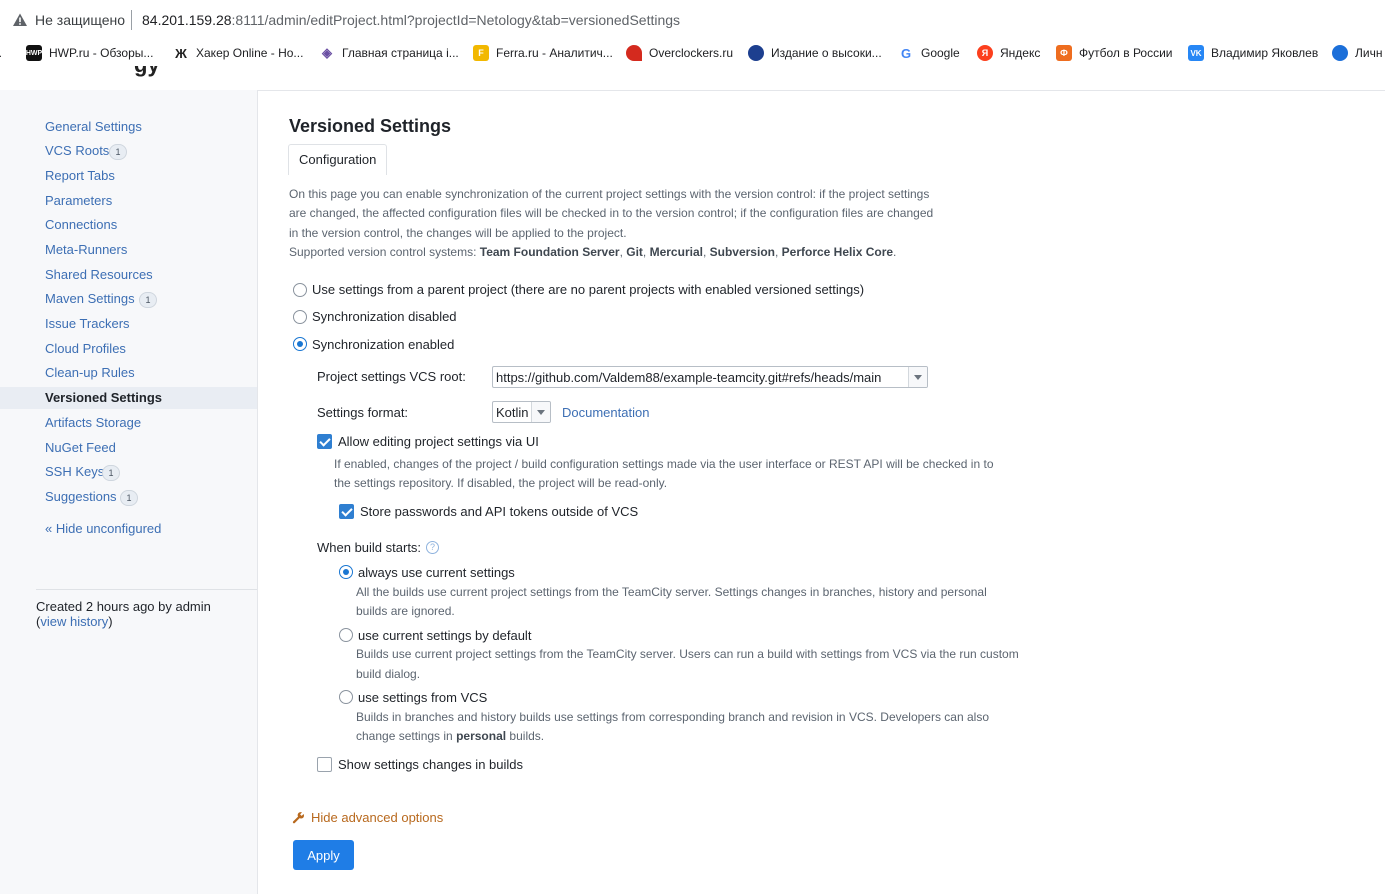 This screenshot has width=1385, height=894. Describe the element at coordinates (432, 547) in the screenshot. I see `help-icon: ?` at that location.